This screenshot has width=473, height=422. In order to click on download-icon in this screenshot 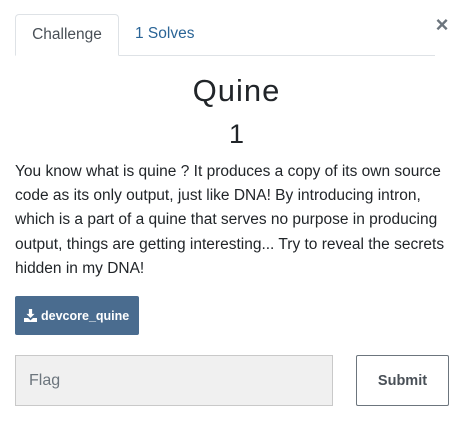, I will do `click(30, 315)`.